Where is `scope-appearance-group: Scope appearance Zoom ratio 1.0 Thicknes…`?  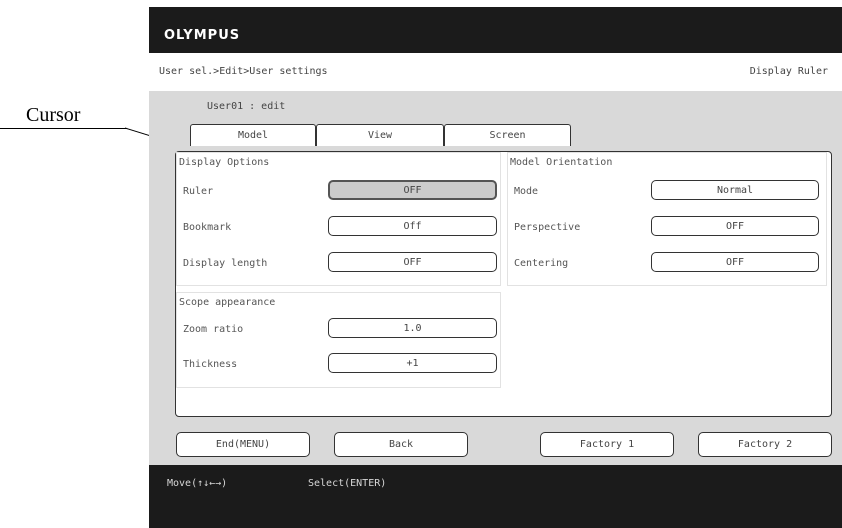 scope-appearance-group: Scope appearance Zoom ratio 1.0 Thicknes… is located at coordinates (338, 340).